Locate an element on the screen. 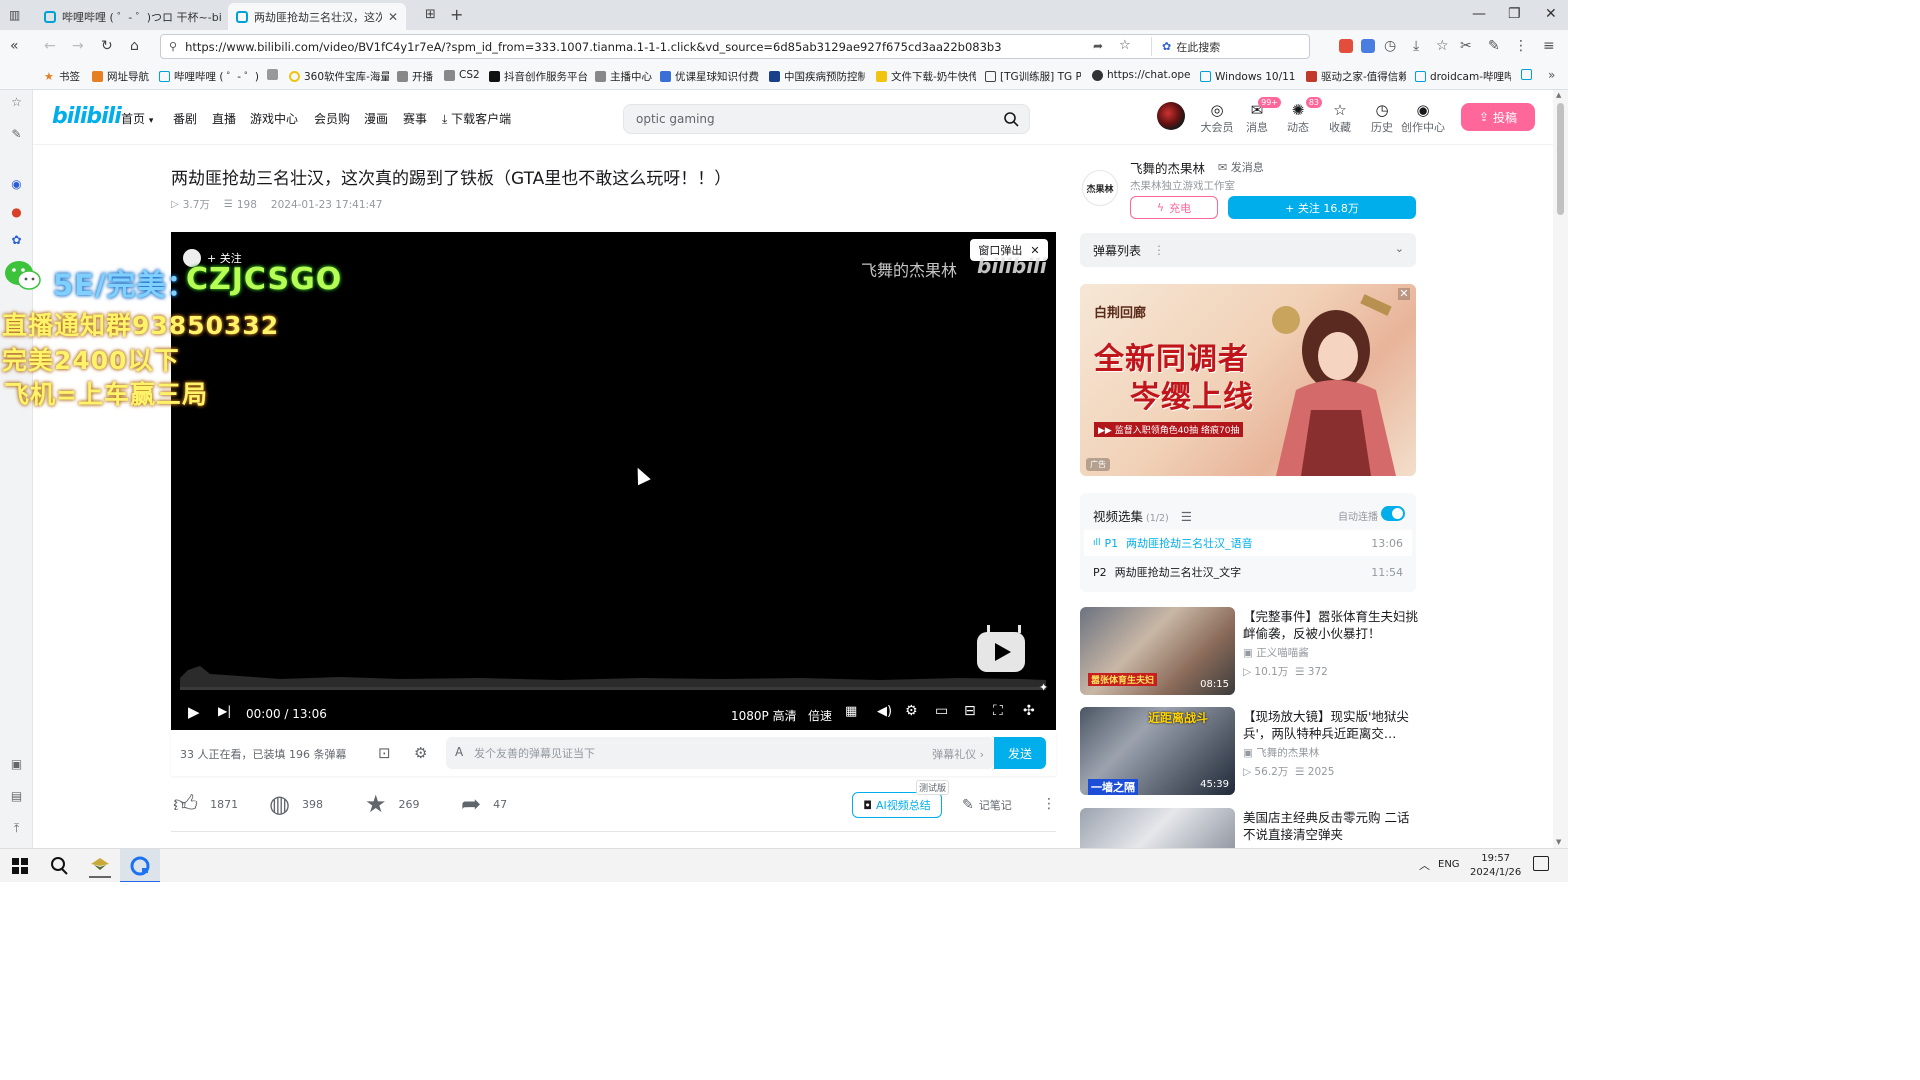 The height and width of the screenshot is (1080, 1920). danmaku-etiquette-link: 弹幕礼仪 › is located at coordinates (958, 754).